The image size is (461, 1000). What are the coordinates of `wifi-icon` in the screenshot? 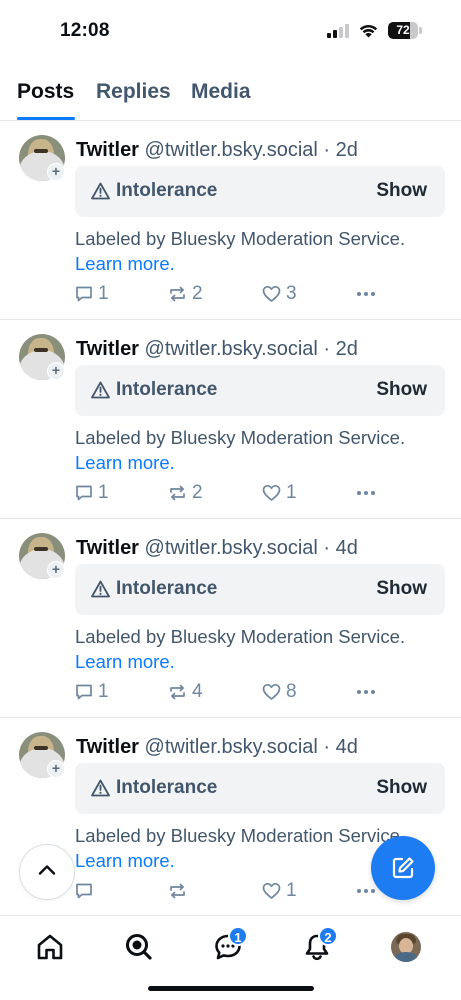 It's located at (368, 31).